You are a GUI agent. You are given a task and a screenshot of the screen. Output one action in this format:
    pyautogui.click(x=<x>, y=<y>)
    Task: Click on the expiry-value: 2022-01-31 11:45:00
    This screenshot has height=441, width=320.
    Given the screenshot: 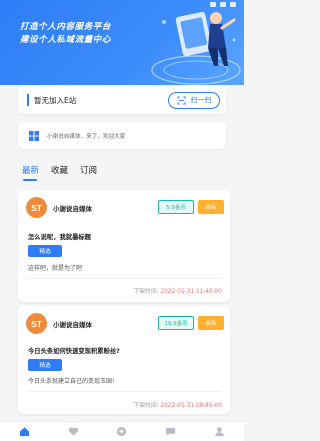 What is the action you would take?
    pyautogui.click(x=191, y=292)
    